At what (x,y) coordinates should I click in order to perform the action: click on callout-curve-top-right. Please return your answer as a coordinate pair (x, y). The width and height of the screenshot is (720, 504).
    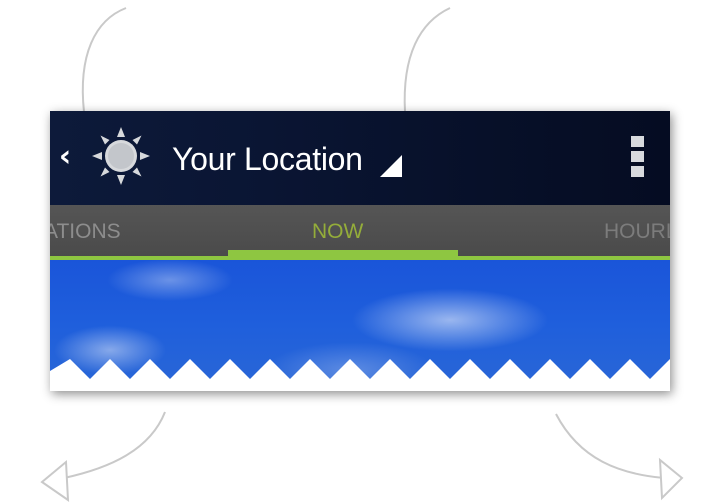
    Looking at the image, I should click on (427, 60).